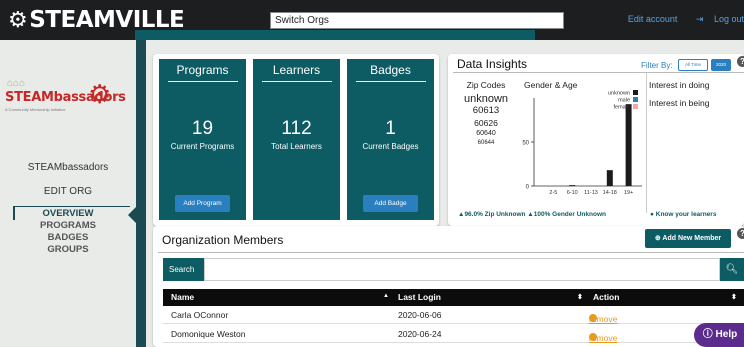  What do you see at coordinates (202, 203) in the screenshot?
I see `add-program-button: Add Program` at bounding box center [202, 203].